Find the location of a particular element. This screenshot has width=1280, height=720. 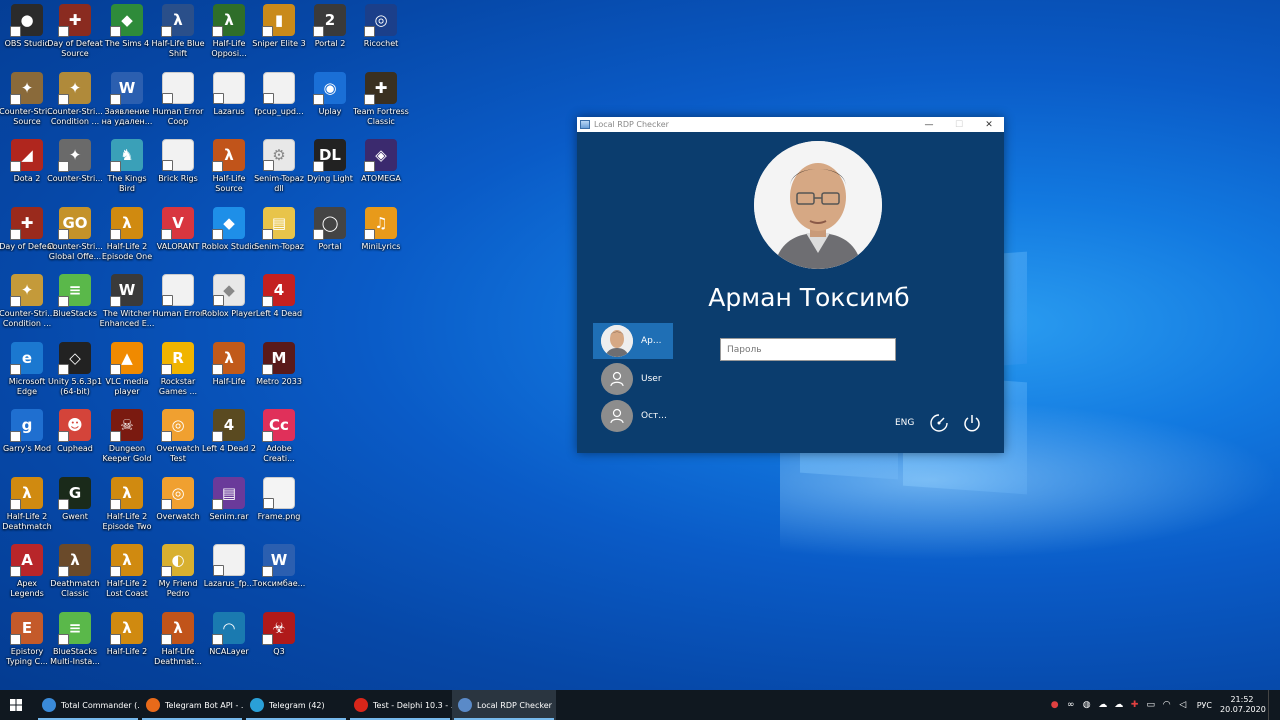

desktop-icon: λ Half-Life 2 Episode Two is located at coordinates (127, 506).